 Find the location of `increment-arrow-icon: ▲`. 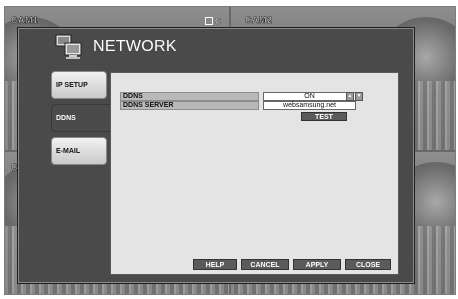

increment-arrow-icon: ▲ is located at coordinates (350, 96).